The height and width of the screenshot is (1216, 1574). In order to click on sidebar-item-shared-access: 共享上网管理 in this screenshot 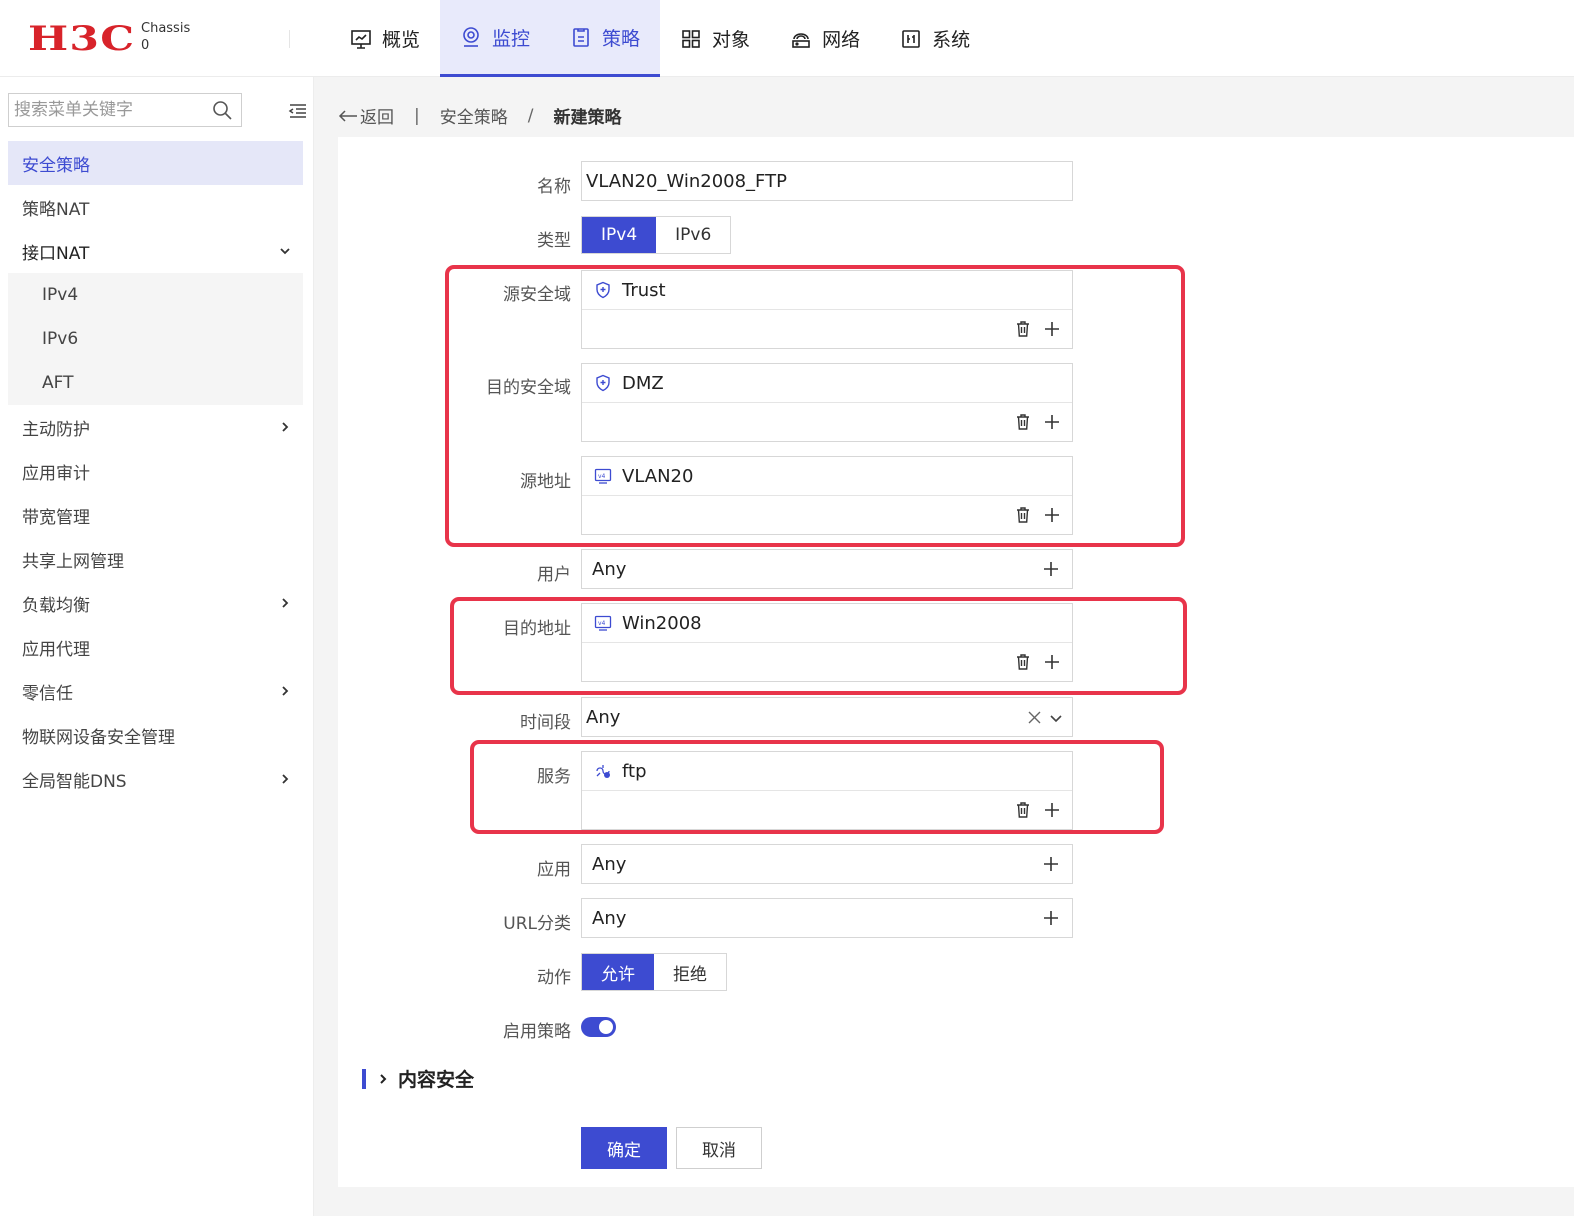, I will do `click(155, 559)`.